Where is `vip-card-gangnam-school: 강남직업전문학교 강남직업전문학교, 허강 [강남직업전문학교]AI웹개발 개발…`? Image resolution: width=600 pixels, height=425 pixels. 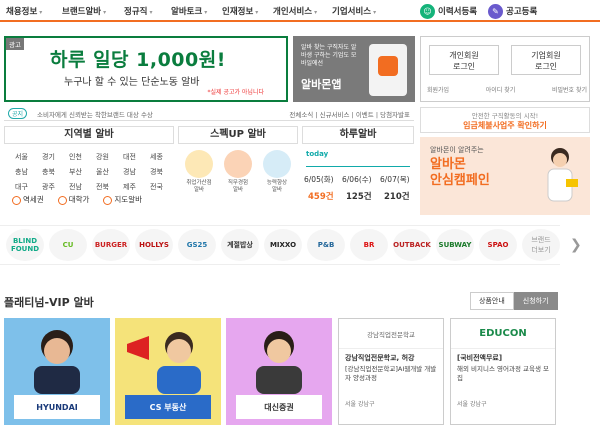 vip-card-gangnam-school: 강남직업전문학교 강남직업전문학교, 허강 [강남직업전문학교]AI웹개발 개발… is located at coordinates (391, 371).